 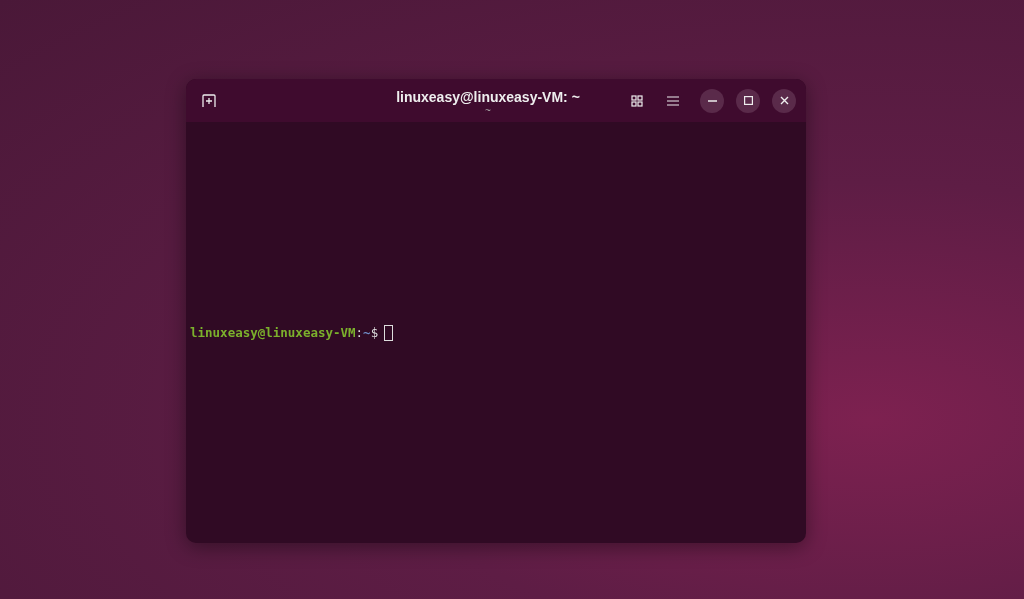 I want to click on grid-icon, so click(x=637, y=100).